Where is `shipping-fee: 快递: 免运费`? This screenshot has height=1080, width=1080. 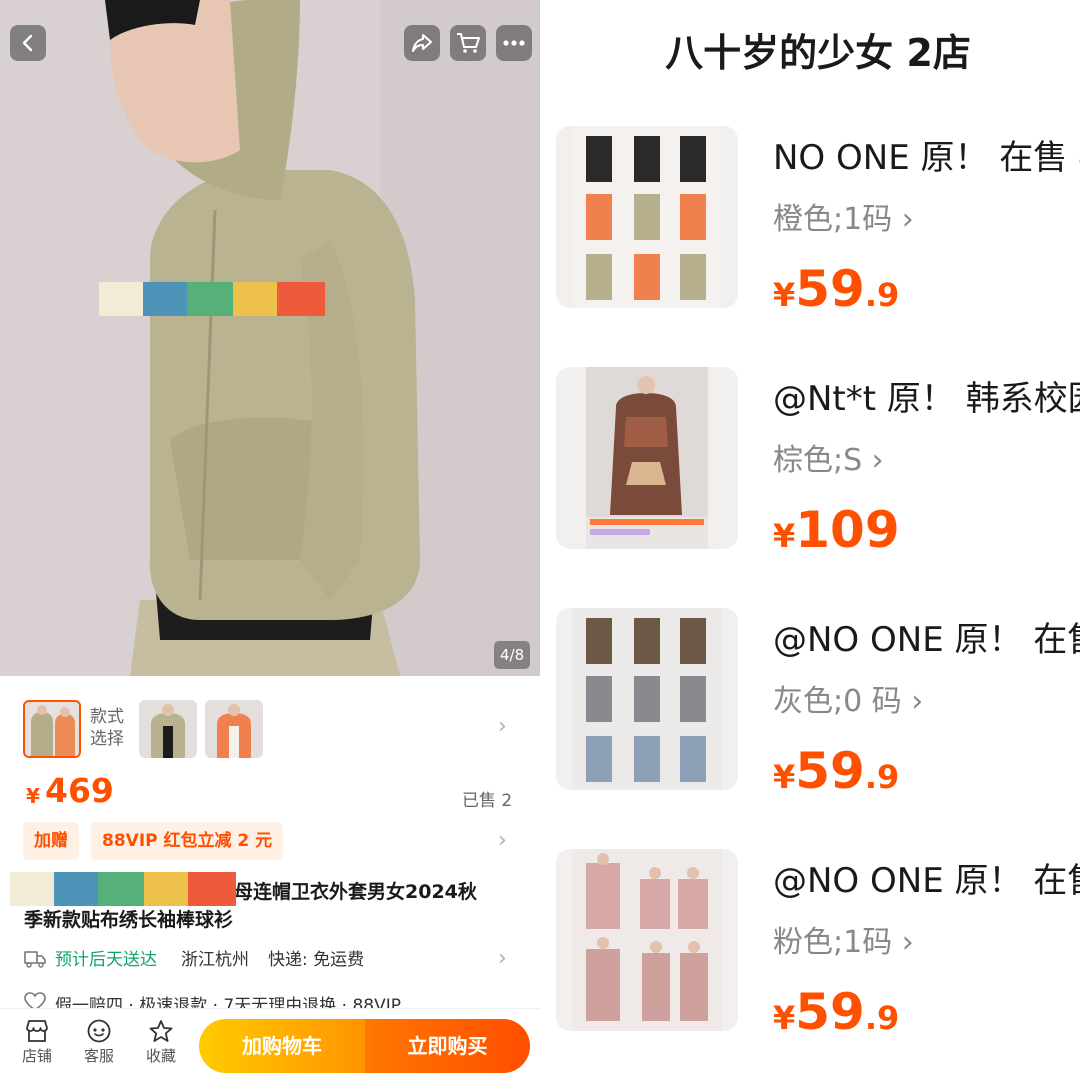 shipping-fee: 快递: 免运费 is located at coordinates (316, 960).